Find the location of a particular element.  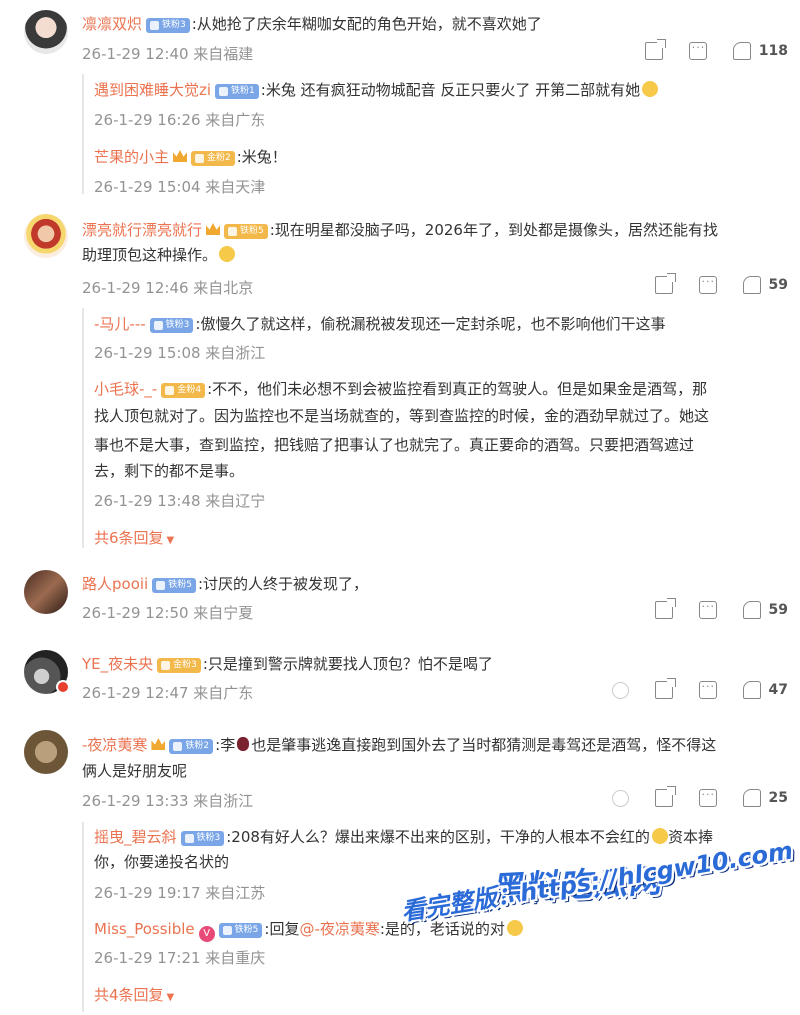

reply-meta: 26-1-29 15:04 来自天津 is located at coordinates (180, 187).